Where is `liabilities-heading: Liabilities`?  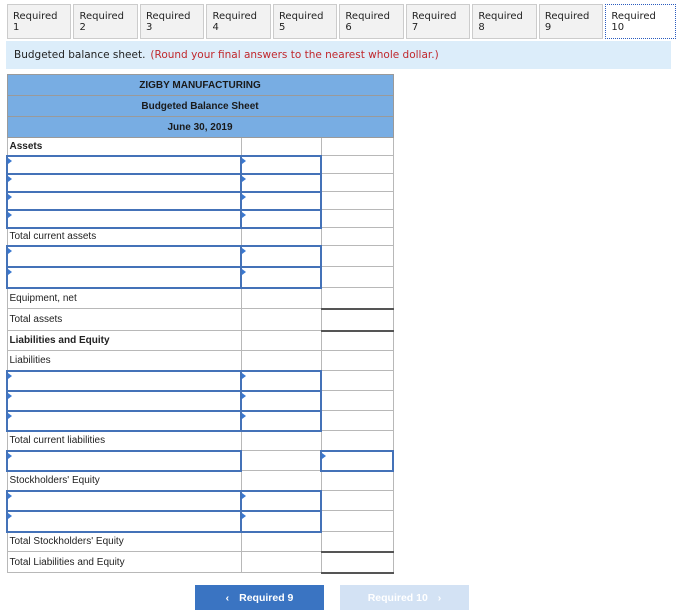 liabilities-heading: Liabilities is located at coordinates (124, 360).